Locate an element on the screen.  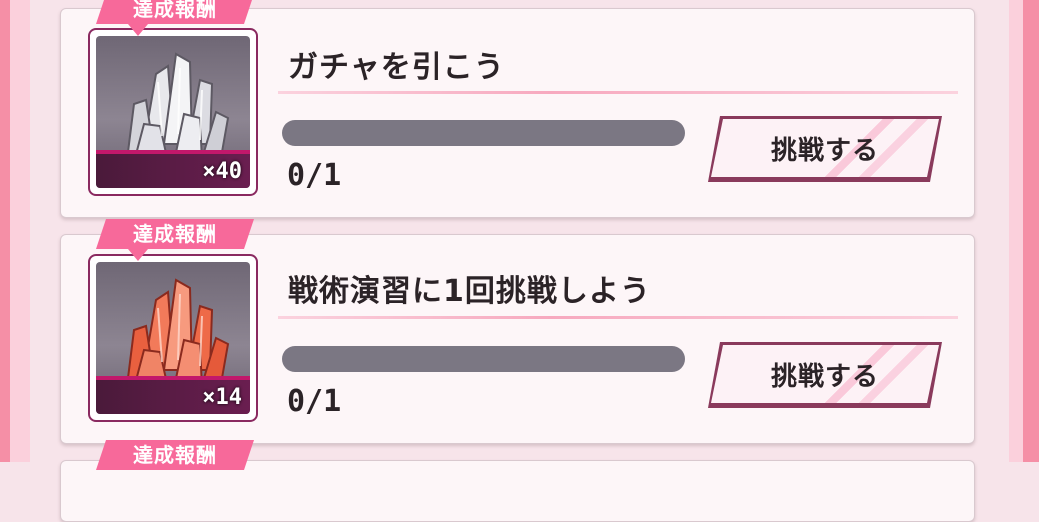
red-crystal-icon is located at coordinates (178, 333).